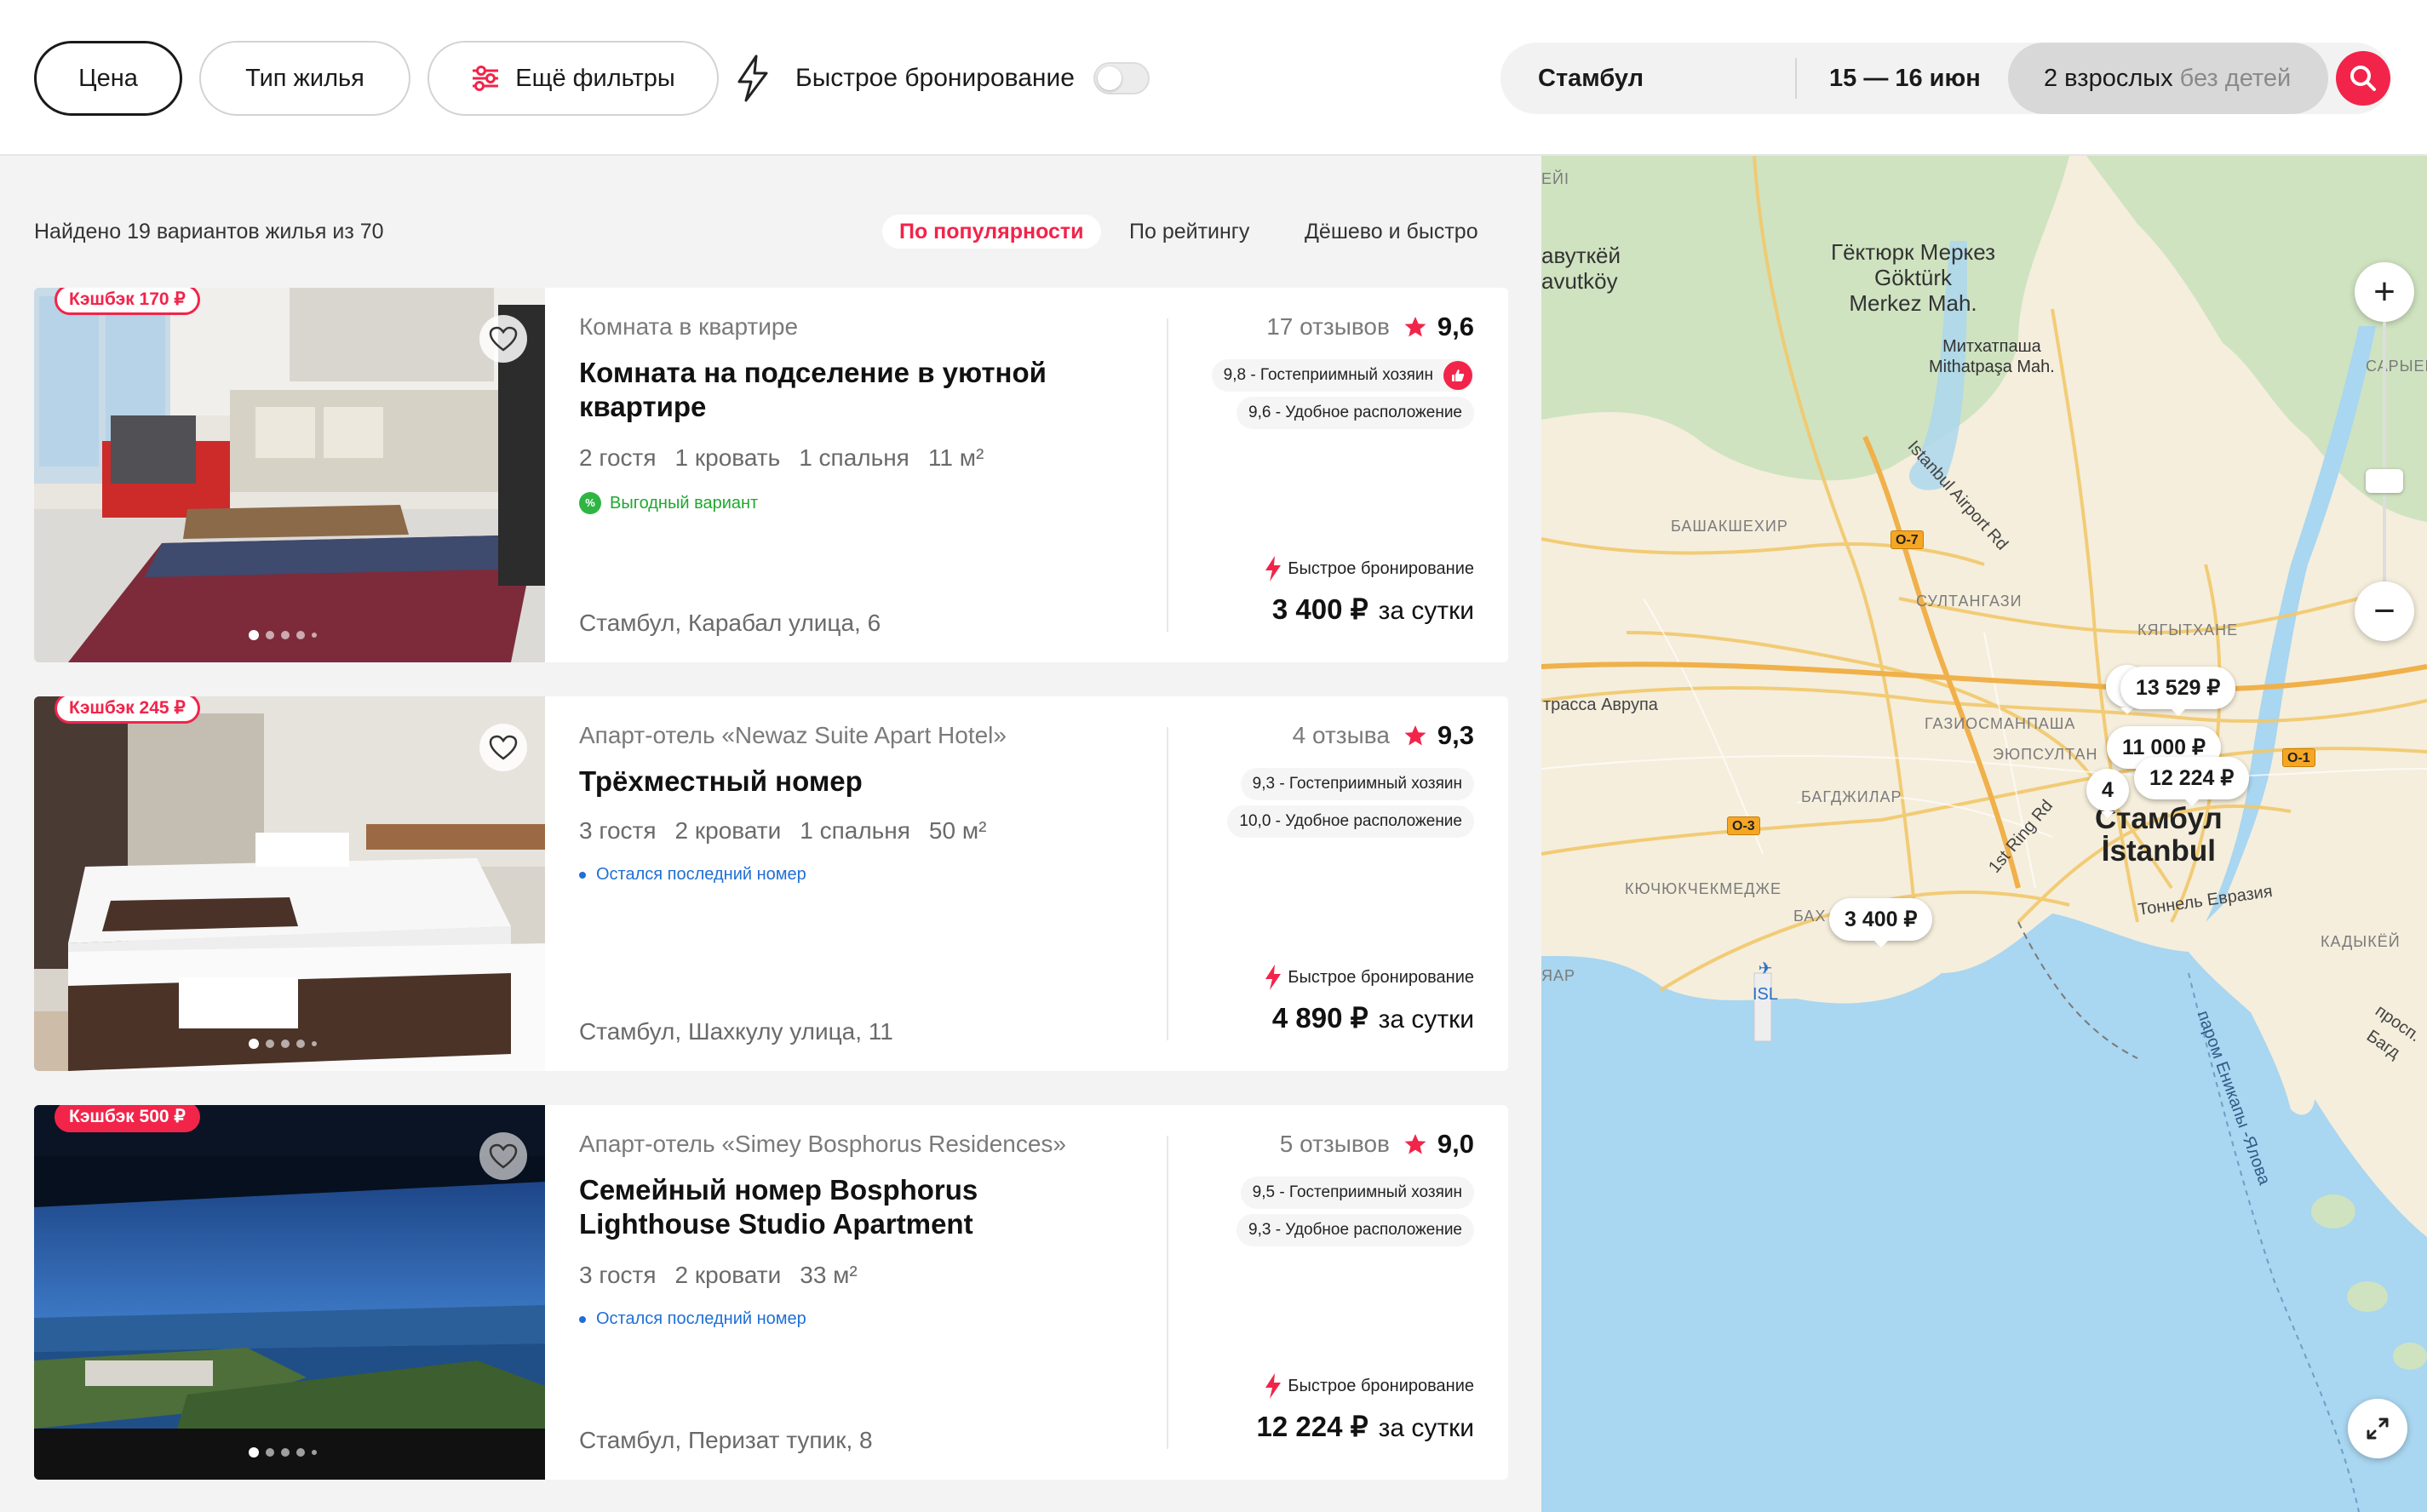 The width and height of the screenshot is (2427, 1512). I want to click on spec-guests: 2 гостя, so click(618, 457).